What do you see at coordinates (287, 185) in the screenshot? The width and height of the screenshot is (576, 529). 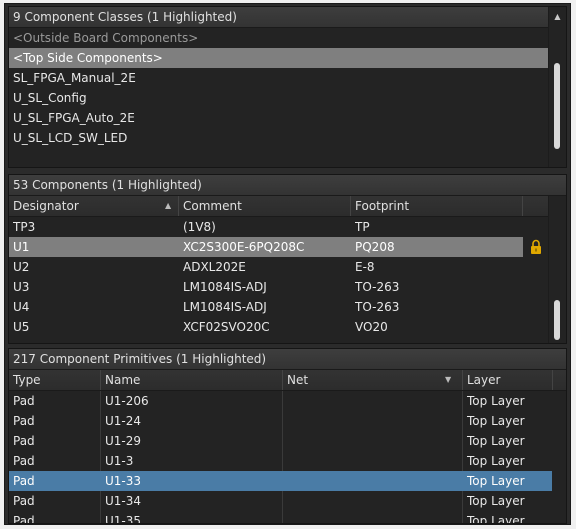 I see `components-header: 53 Components (1 Highlighted)` at bounding box center [287, 185].